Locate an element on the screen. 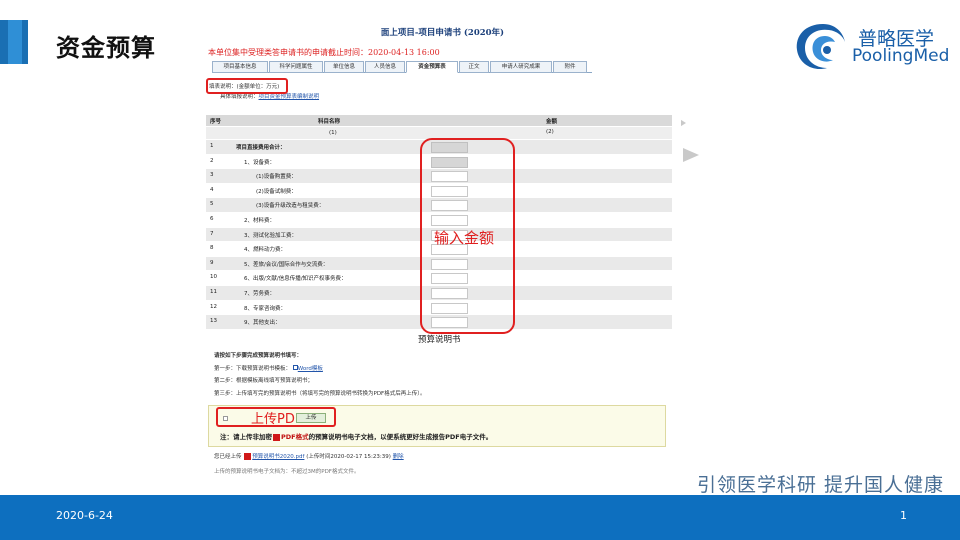 This screenshot has width=960, height=540. deadline-notice: 本单位集中受理类答申请书的申请截止时间：2020-04-13 16:00 is located at coordinates (324, 52).